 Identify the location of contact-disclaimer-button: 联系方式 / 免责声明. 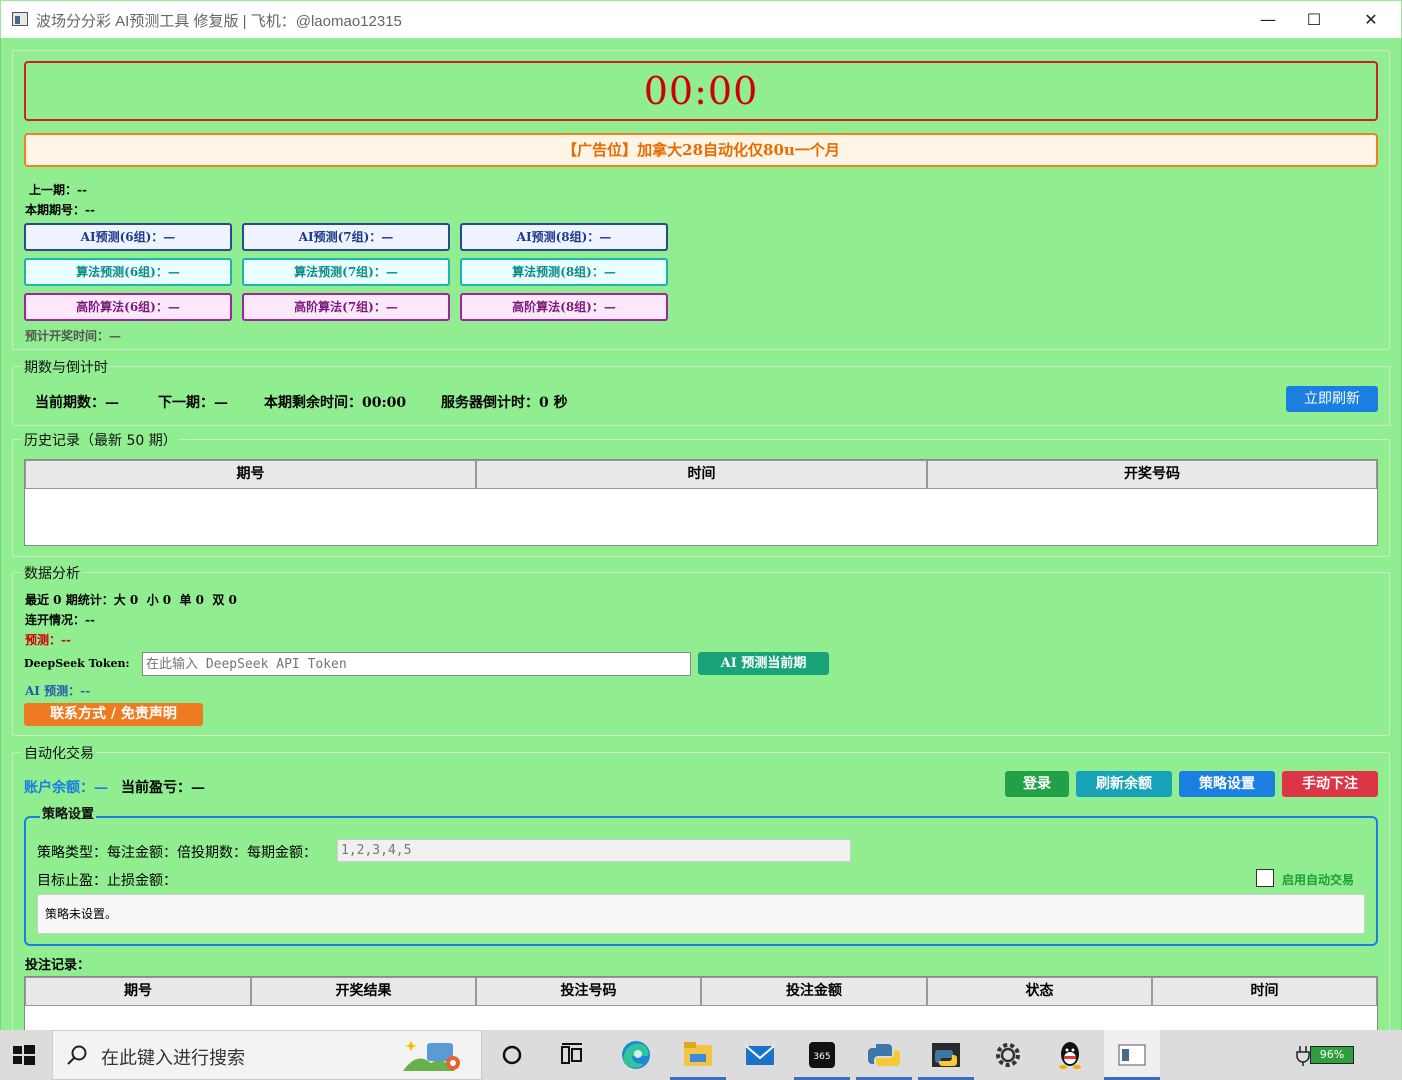
(113, 714).